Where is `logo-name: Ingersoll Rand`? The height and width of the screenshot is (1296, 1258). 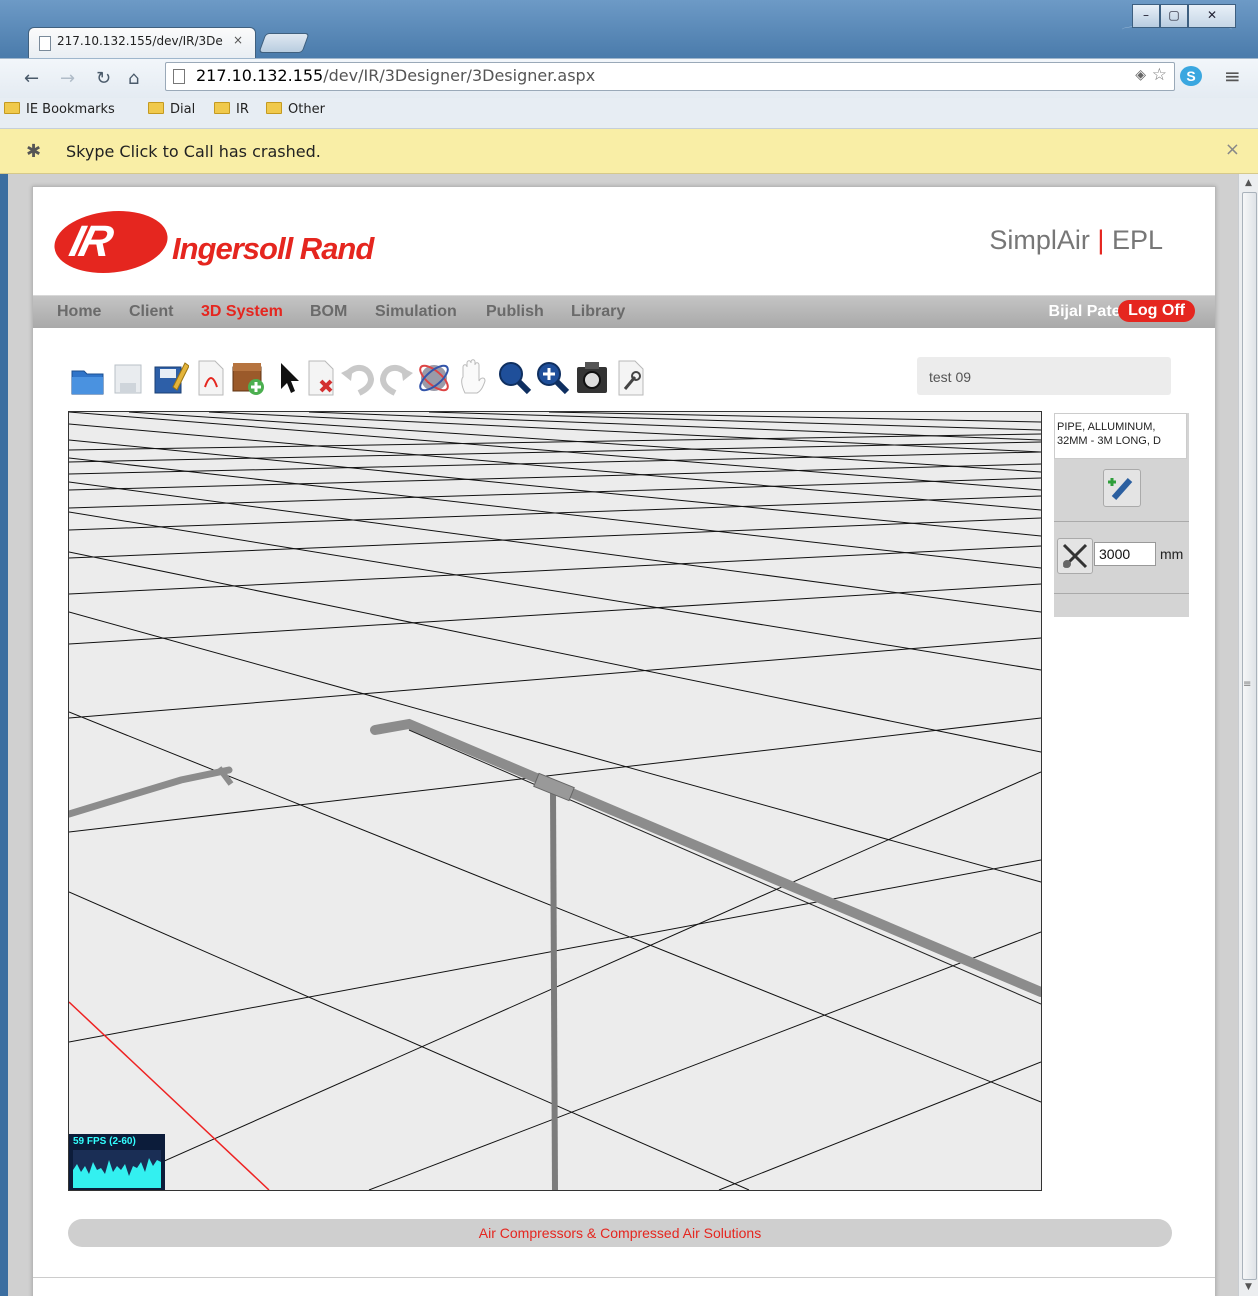
logo-name: Ingersoll Rand is located at coordinates (273, 248).